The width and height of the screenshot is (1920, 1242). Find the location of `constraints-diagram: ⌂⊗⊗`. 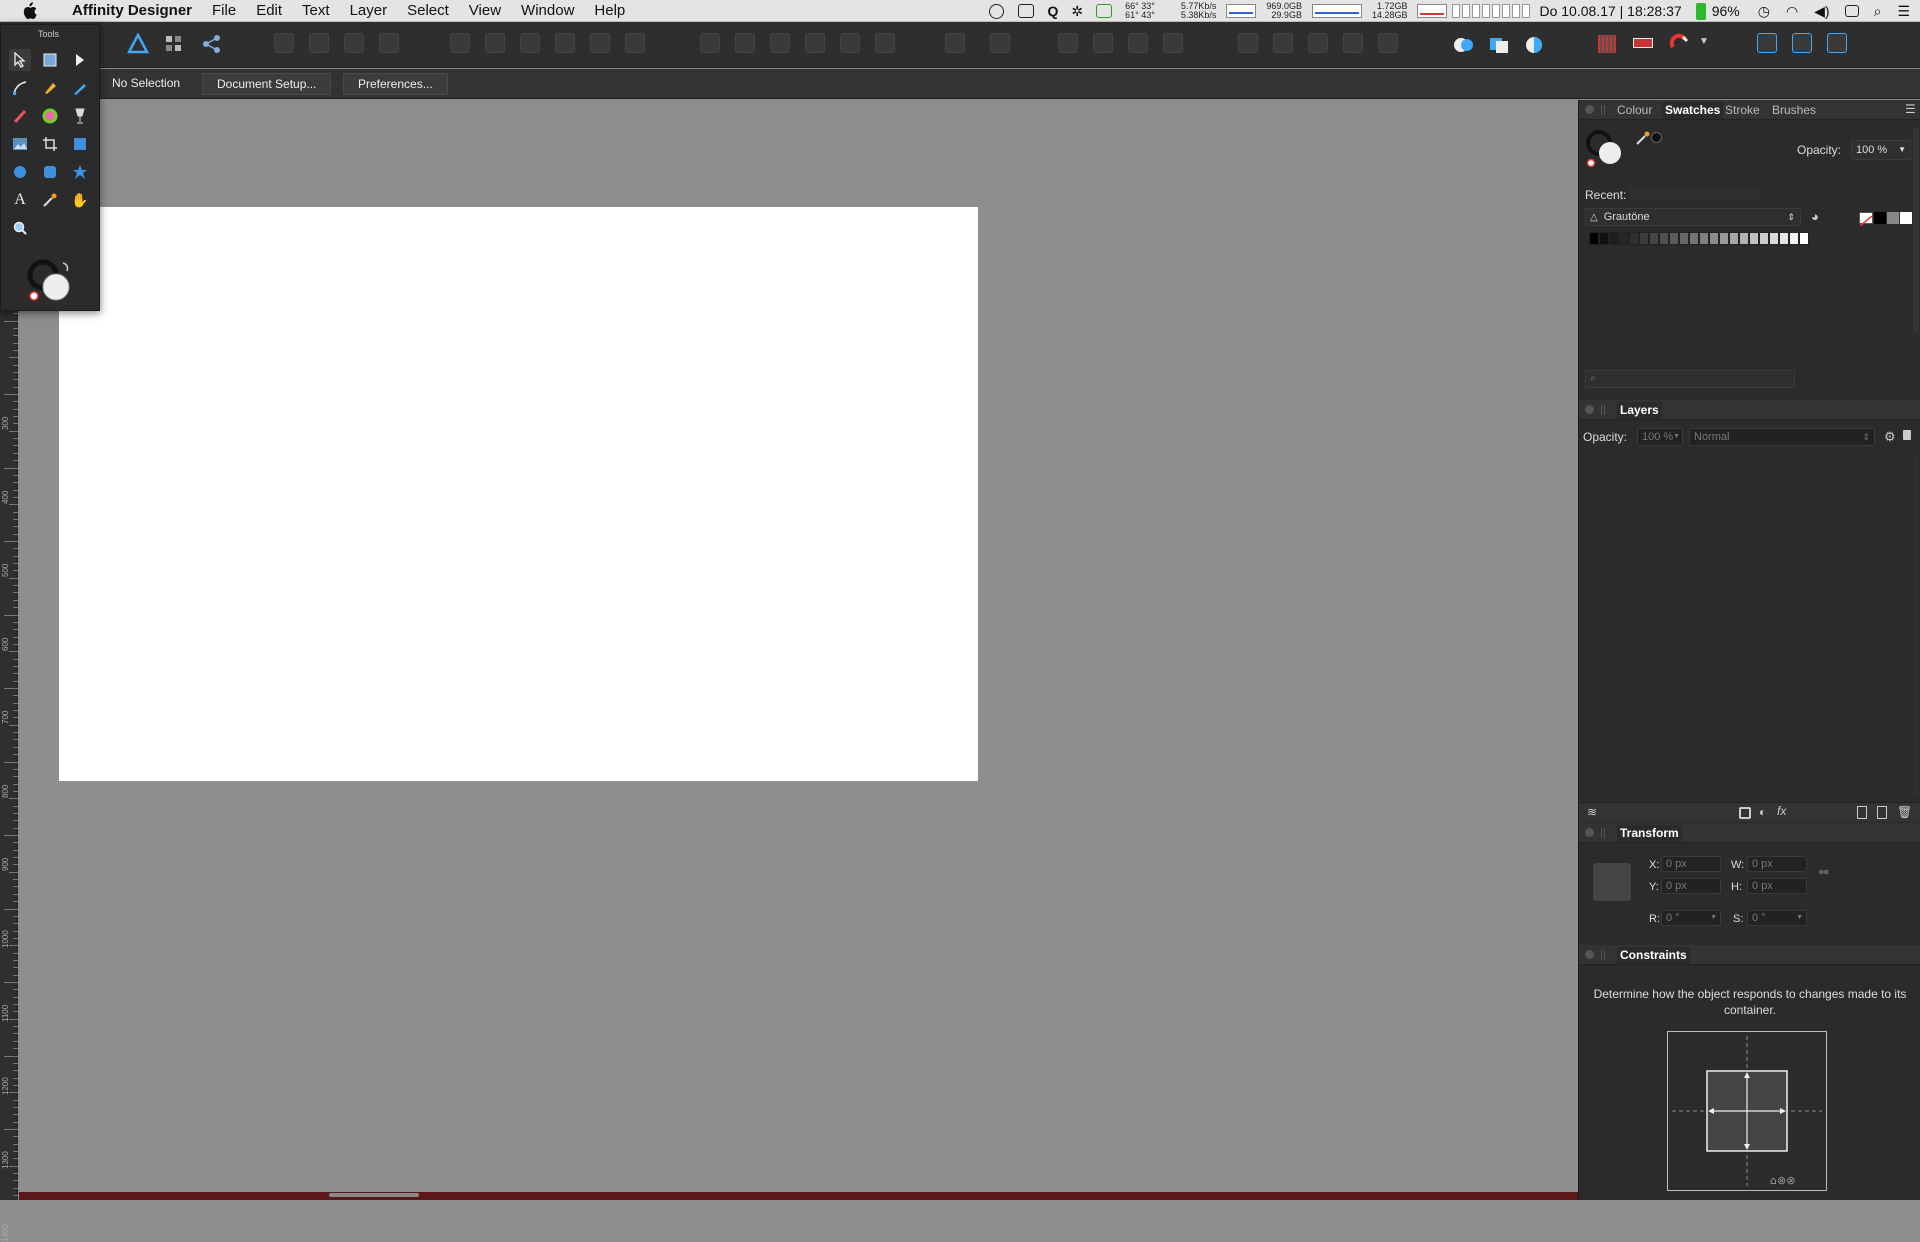

constraints-diagram: ⌂⊗⊗ is located at coordinates (1747, 1111).